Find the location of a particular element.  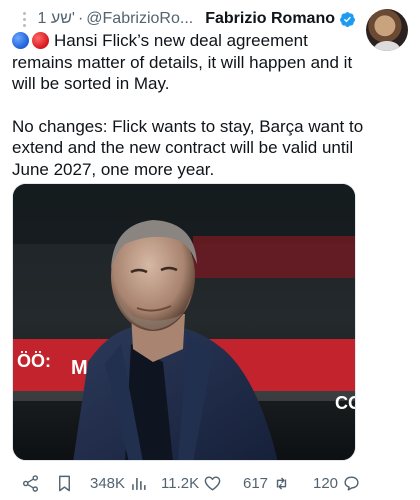

reply-button: 120 is located at coordinates (337, 483).